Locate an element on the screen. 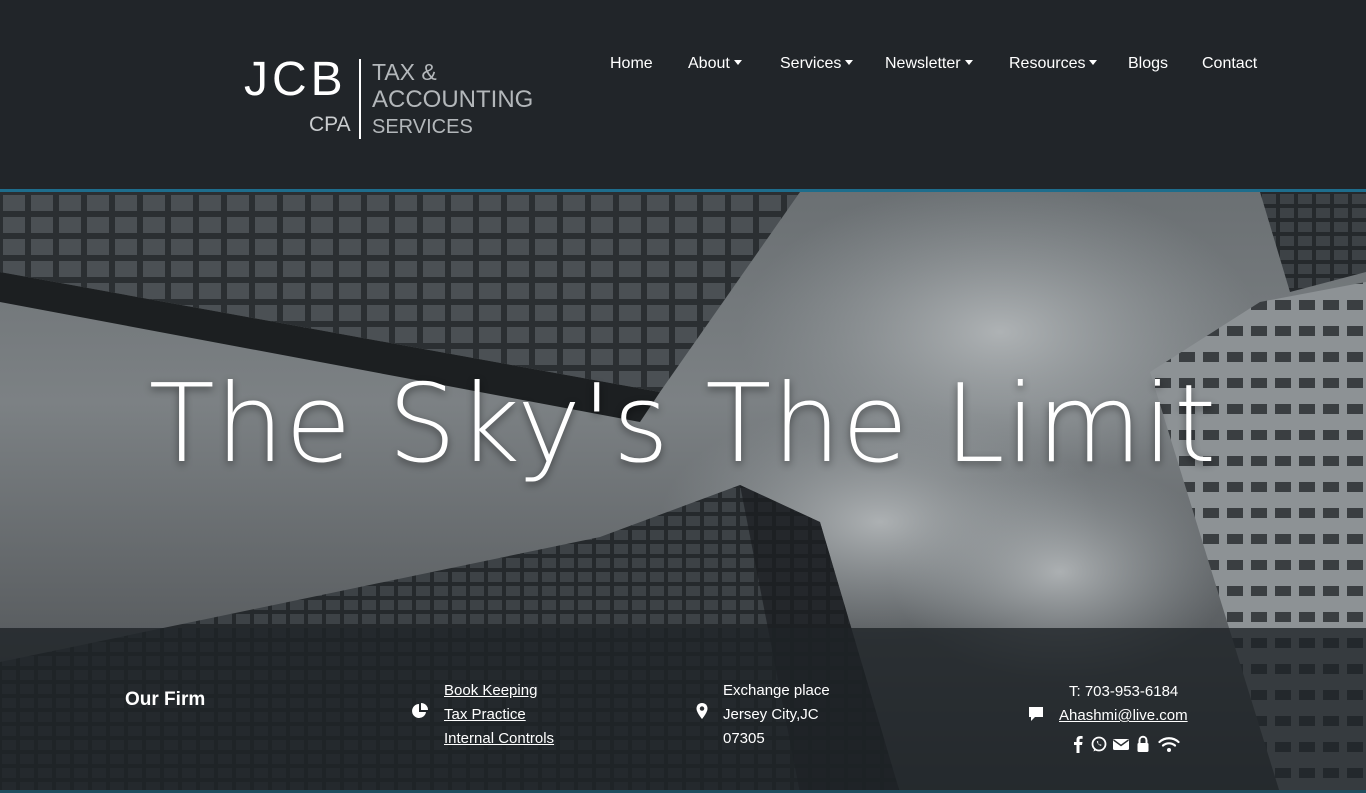 The image size is (1366, 793). nav-item-resources: Resources is located at coordinates (1053, 64).